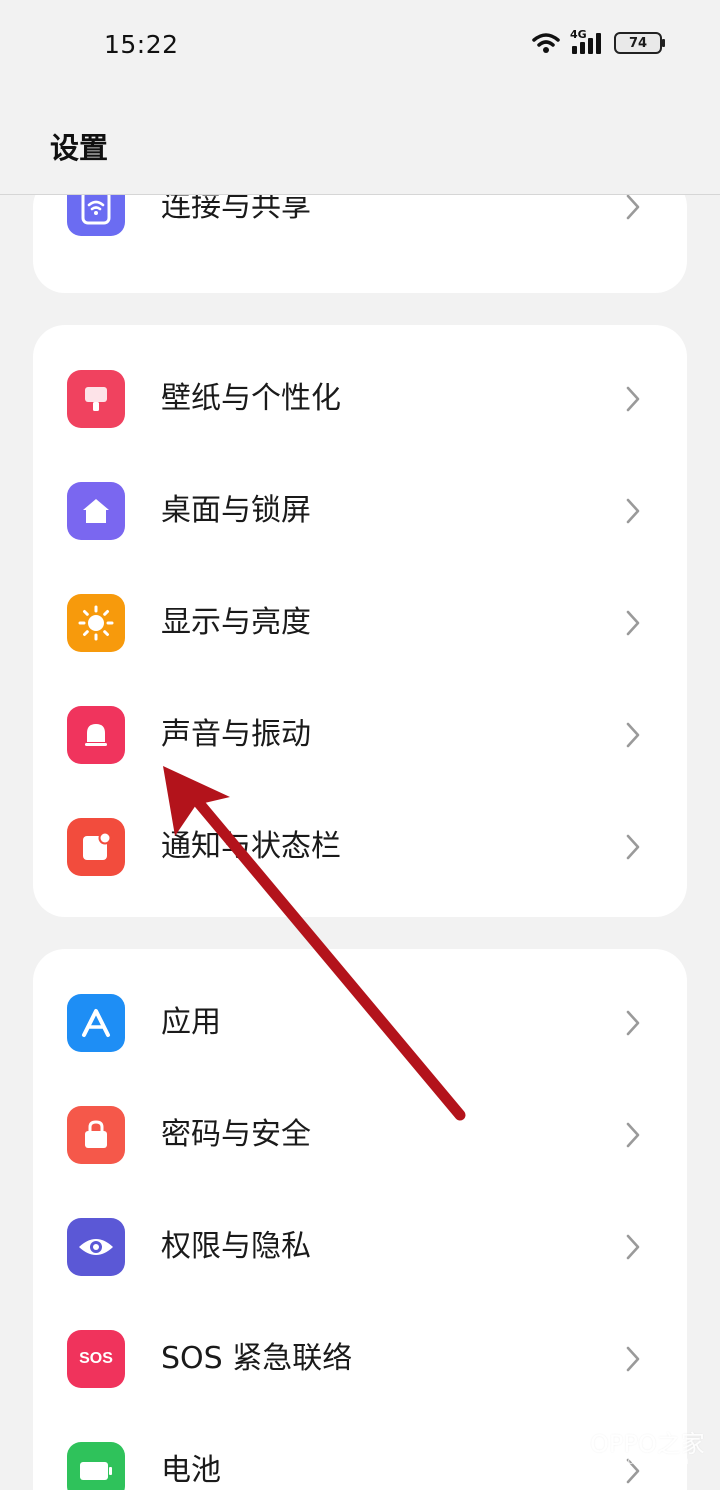 This screenshot has width=720, height=1490. I want to click on wifi-icon, so click(546, 43).